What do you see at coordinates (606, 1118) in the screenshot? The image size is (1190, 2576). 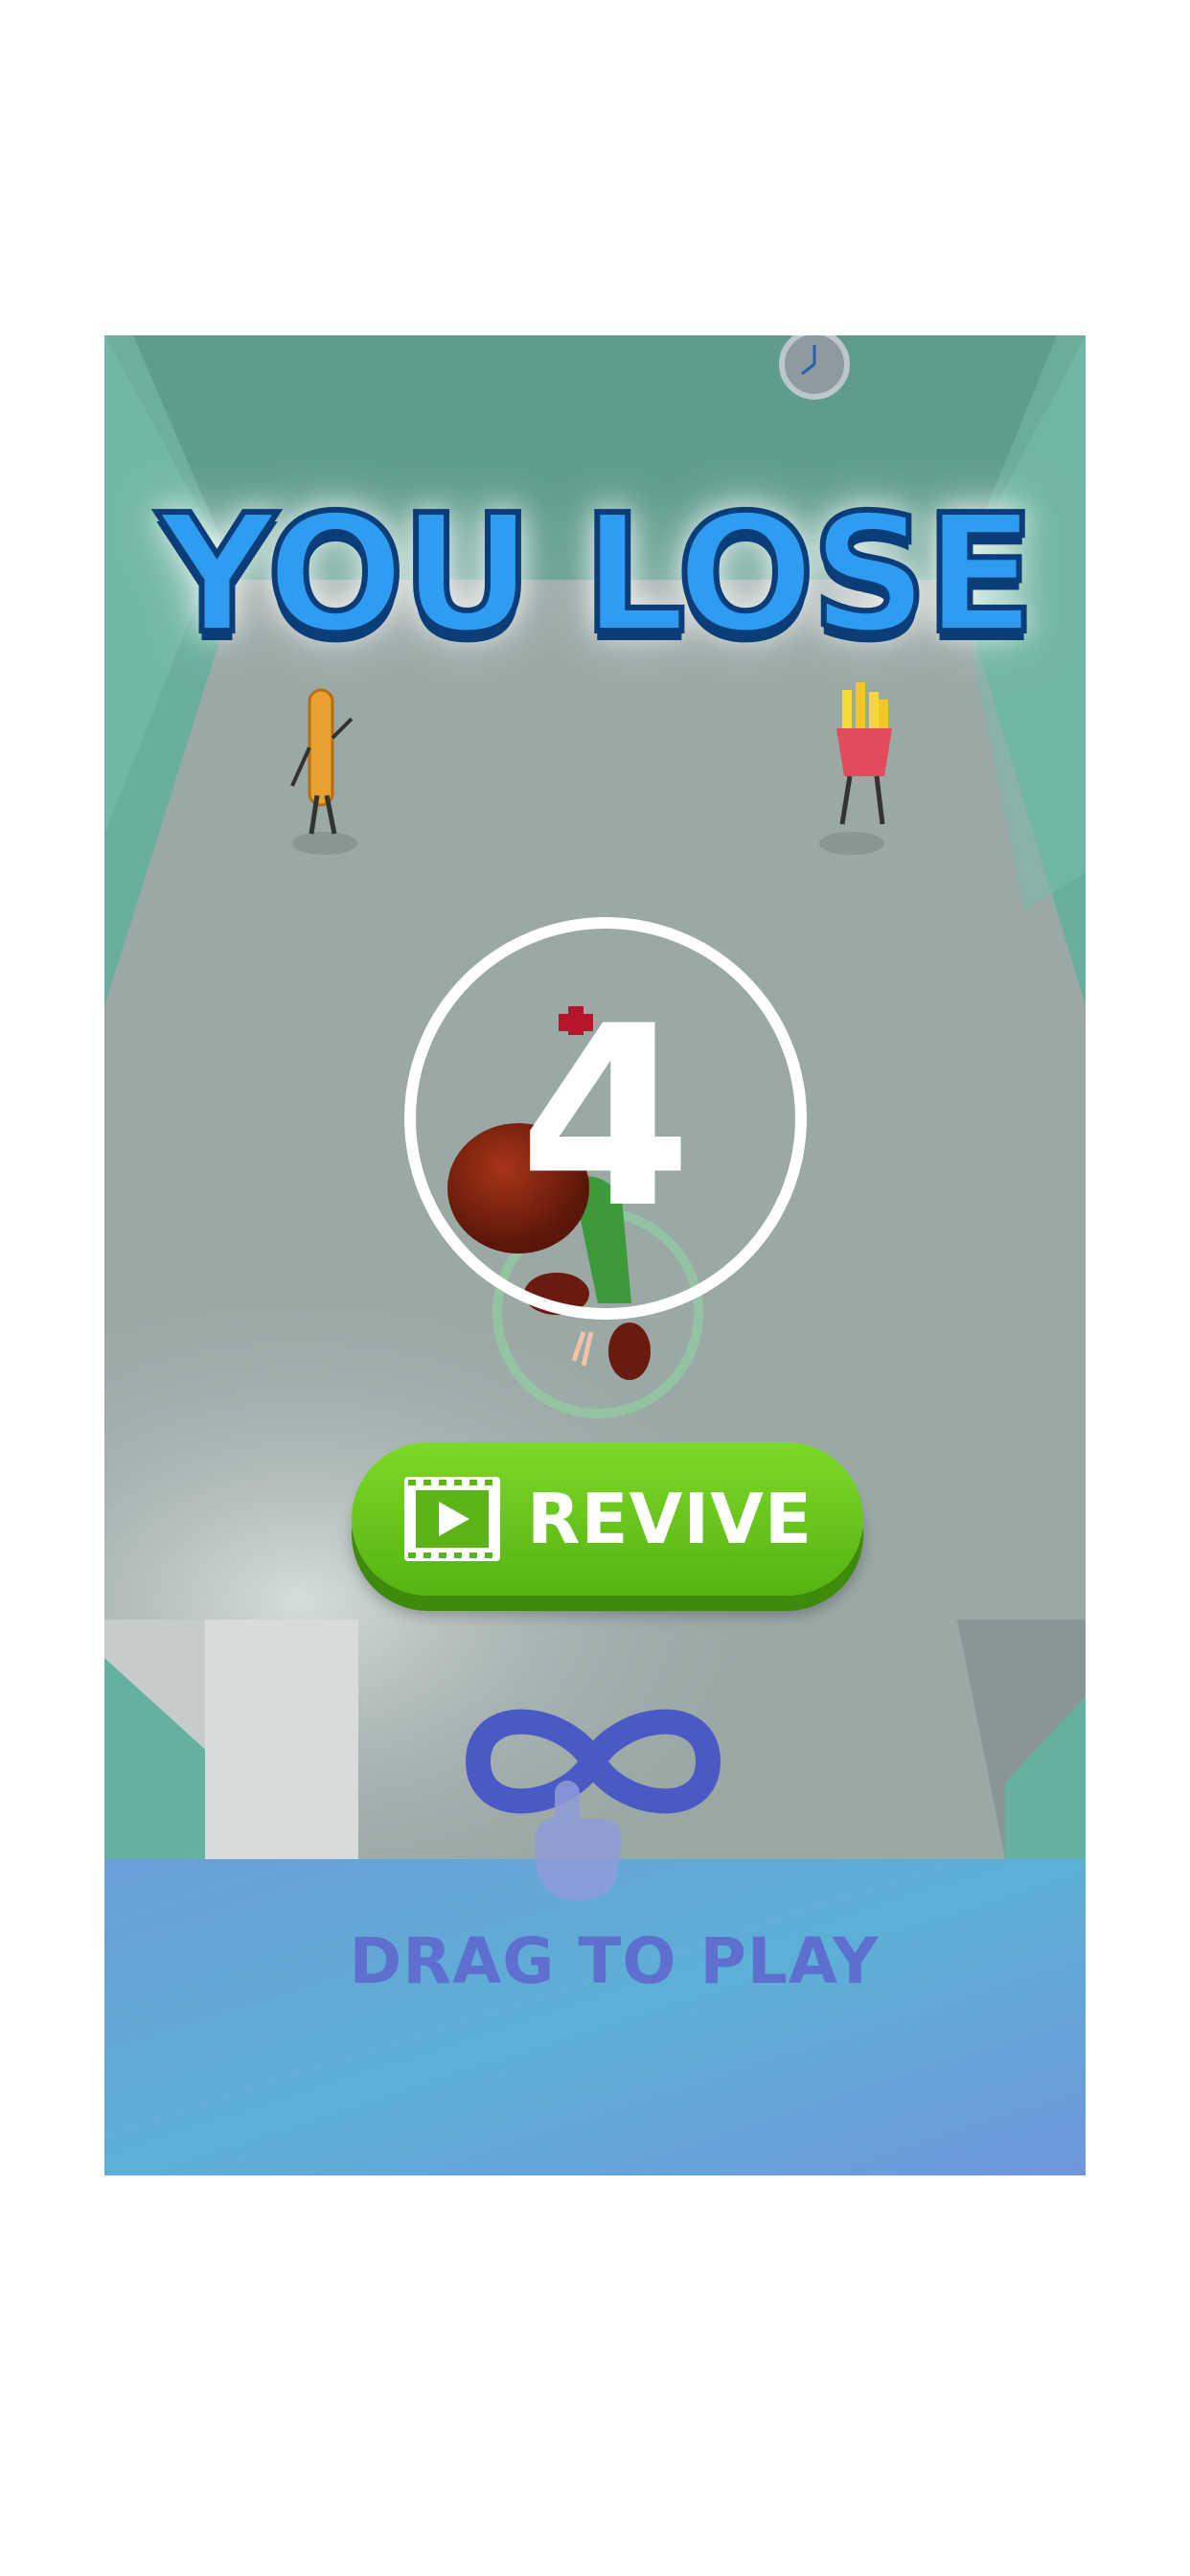 I see `countdown-number: 4` at bounding box center [606, 1118].